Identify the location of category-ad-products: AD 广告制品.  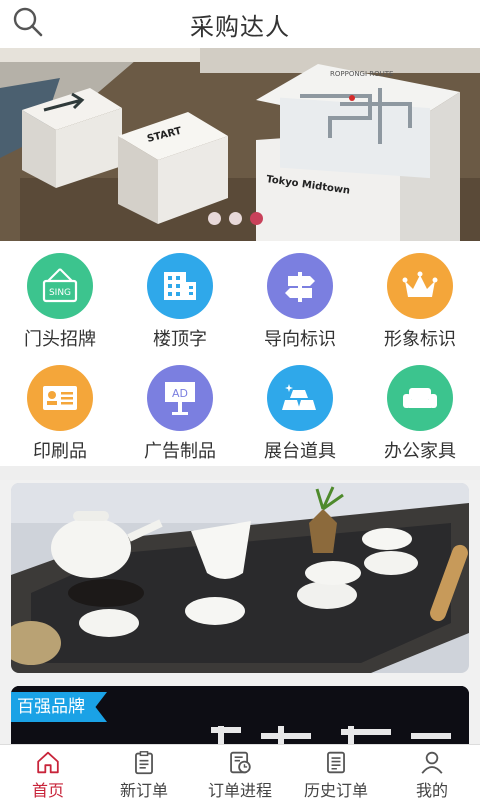
(180, 409).